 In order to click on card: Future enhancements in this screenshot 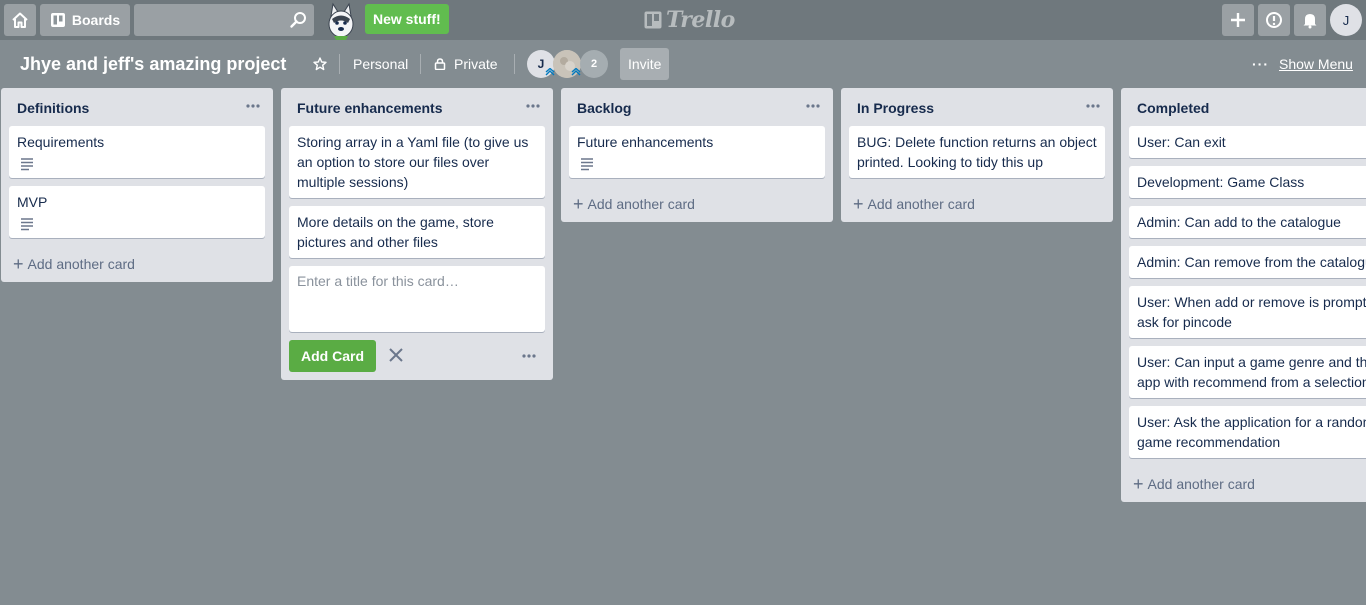, I will do `click(697, 152)`.